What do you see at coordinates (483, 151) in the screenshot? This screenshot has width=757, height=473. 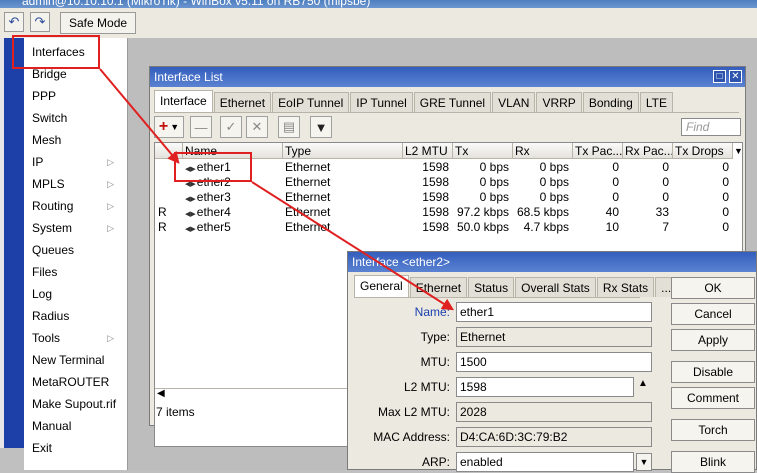 I see `column-header: Tx` at bounding box center [483, 151].